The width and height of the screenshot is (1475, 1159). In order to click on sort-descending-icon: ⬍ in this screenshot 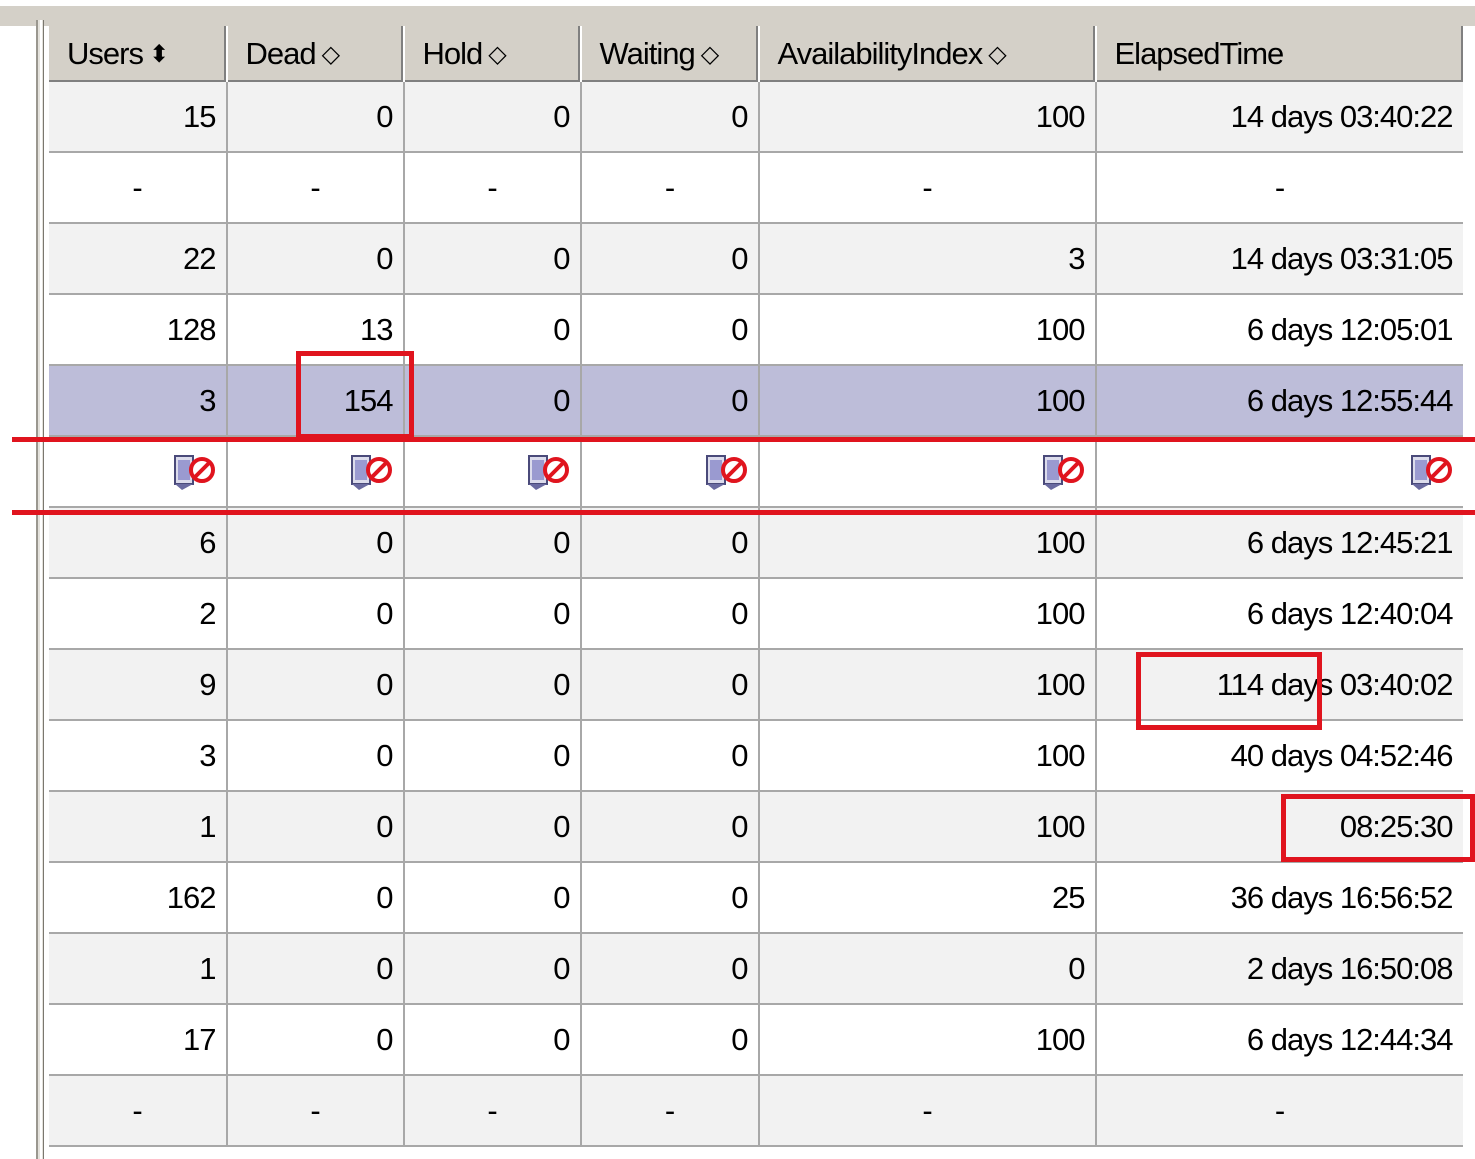, I will do `click(159, 54)`.